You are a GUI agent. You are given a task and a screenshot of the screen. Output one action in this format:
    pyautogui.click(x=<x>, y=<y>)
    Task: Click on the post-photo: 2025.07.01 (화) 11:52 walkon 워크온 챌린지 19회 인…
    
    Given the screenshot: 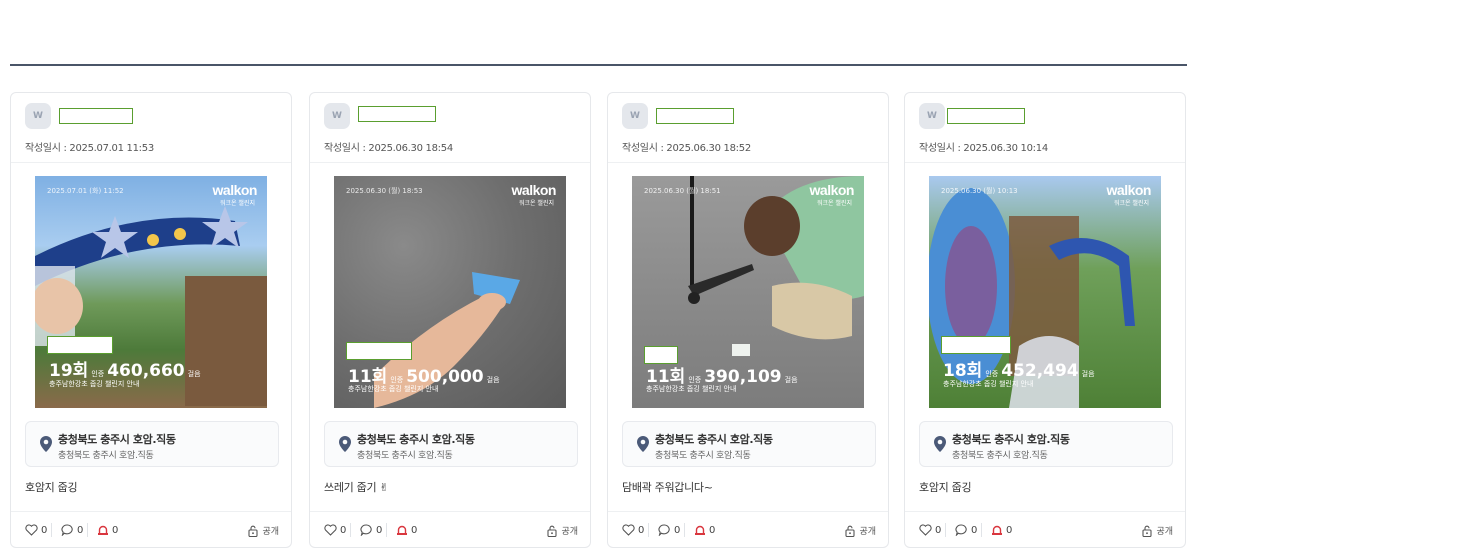 What is the action you would take?
    pyautogui.click(x=151, y=292)
    